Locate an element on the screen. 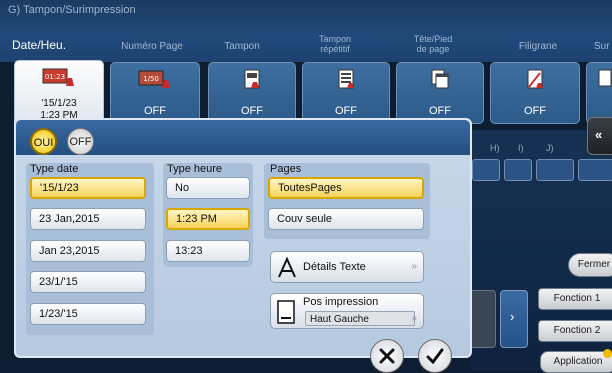  watermark-icon is located at coordinates (535, 79).